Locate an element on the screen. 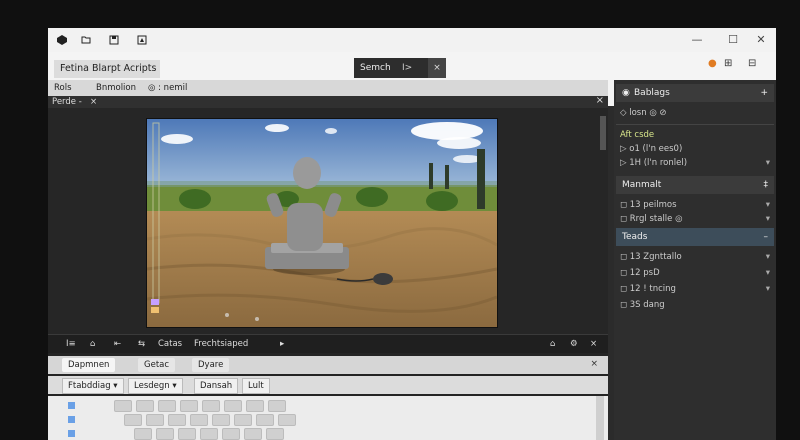  inspector-row-3: ▷ 1H (l'n ronlel) ▾ is located at coordinates (695, 163).